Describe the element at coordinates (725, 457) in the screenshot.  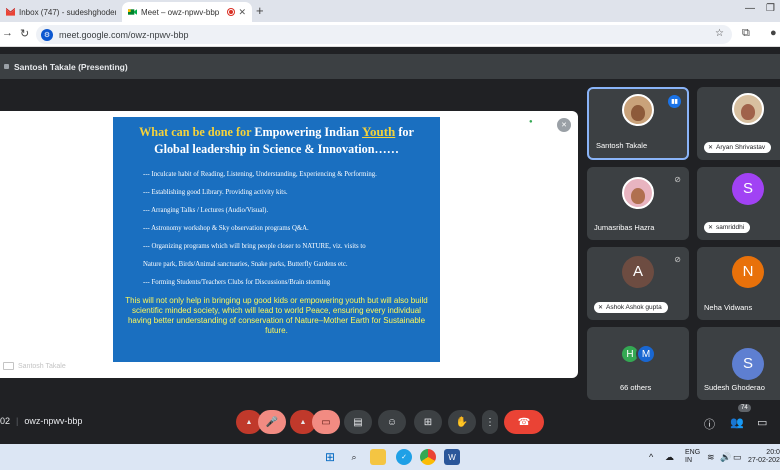
I see `volume-icon: 🔊` at that location.